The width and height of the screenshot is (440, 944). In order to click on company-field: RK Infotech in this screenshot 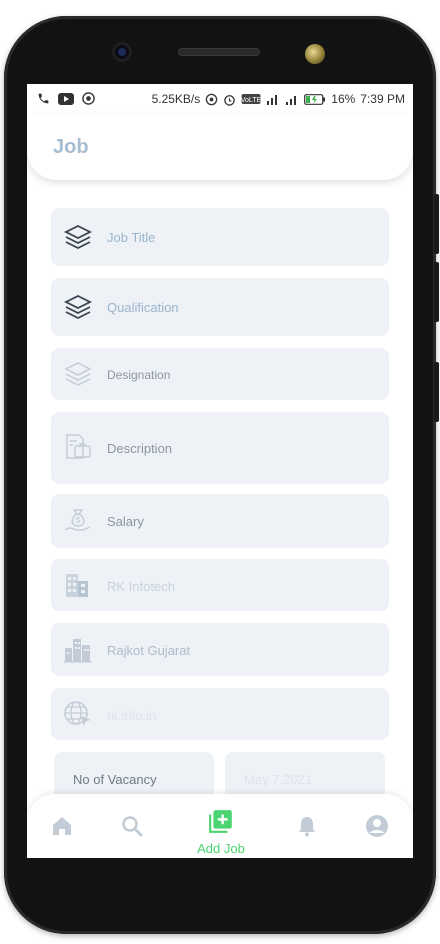, I will do `click(220, 585)`.